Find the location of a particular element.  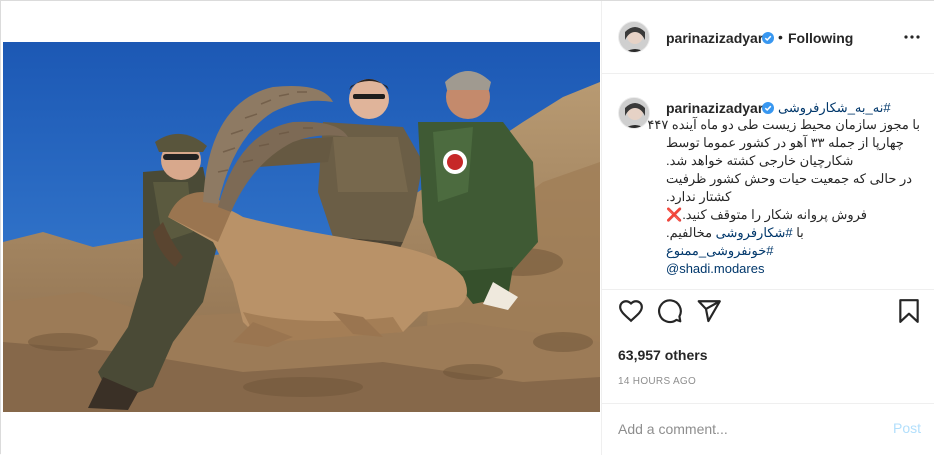

hashtag-link: #نه_به_شکارفروشی is located at coordinates (850, 108).